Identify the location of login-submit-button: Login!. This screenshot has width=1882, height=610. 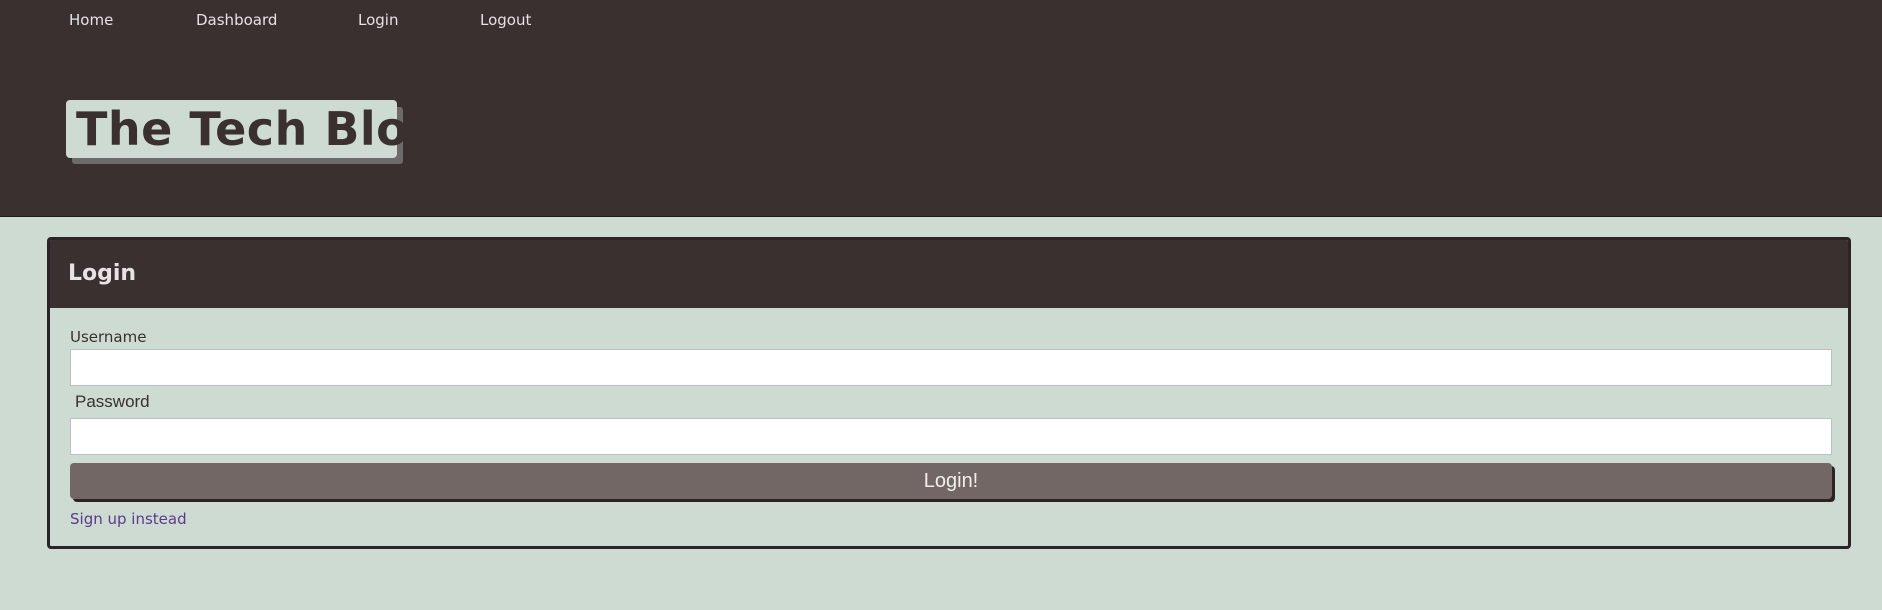
(951, 481).